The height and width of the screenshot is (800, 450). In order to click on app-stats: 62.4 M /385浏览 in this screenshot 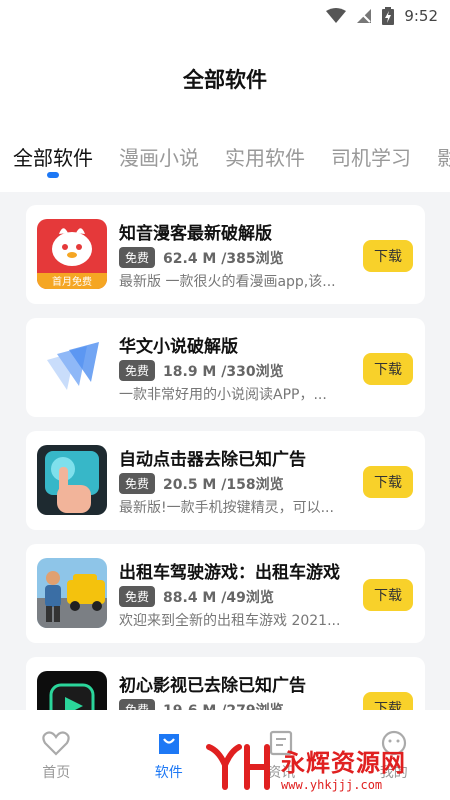, I will do `click(223, 258)`.